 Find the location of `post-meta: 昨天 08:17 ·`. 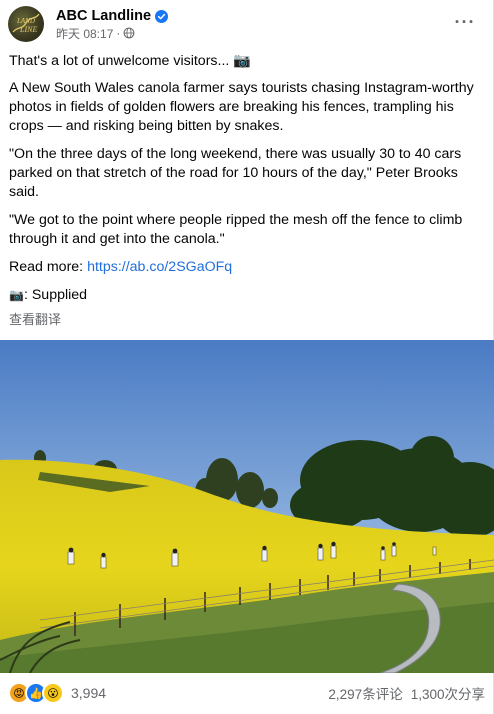

post-meta: 昨天 08:17 · is located at coordinates (95, 33).